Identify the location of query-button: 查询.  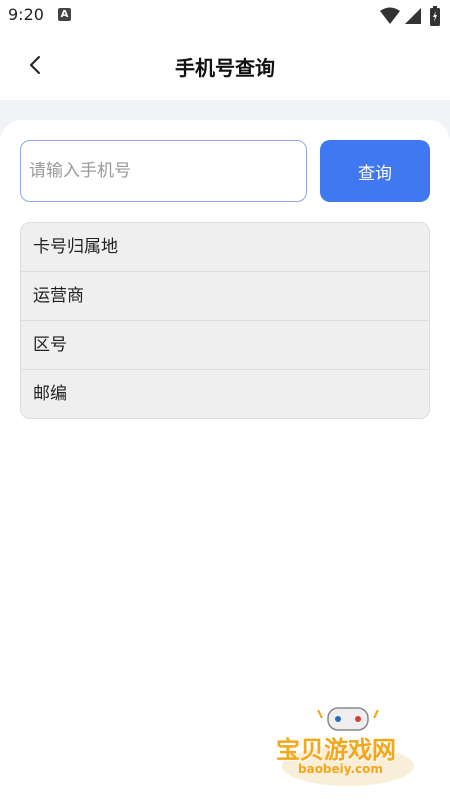
(375, 171).